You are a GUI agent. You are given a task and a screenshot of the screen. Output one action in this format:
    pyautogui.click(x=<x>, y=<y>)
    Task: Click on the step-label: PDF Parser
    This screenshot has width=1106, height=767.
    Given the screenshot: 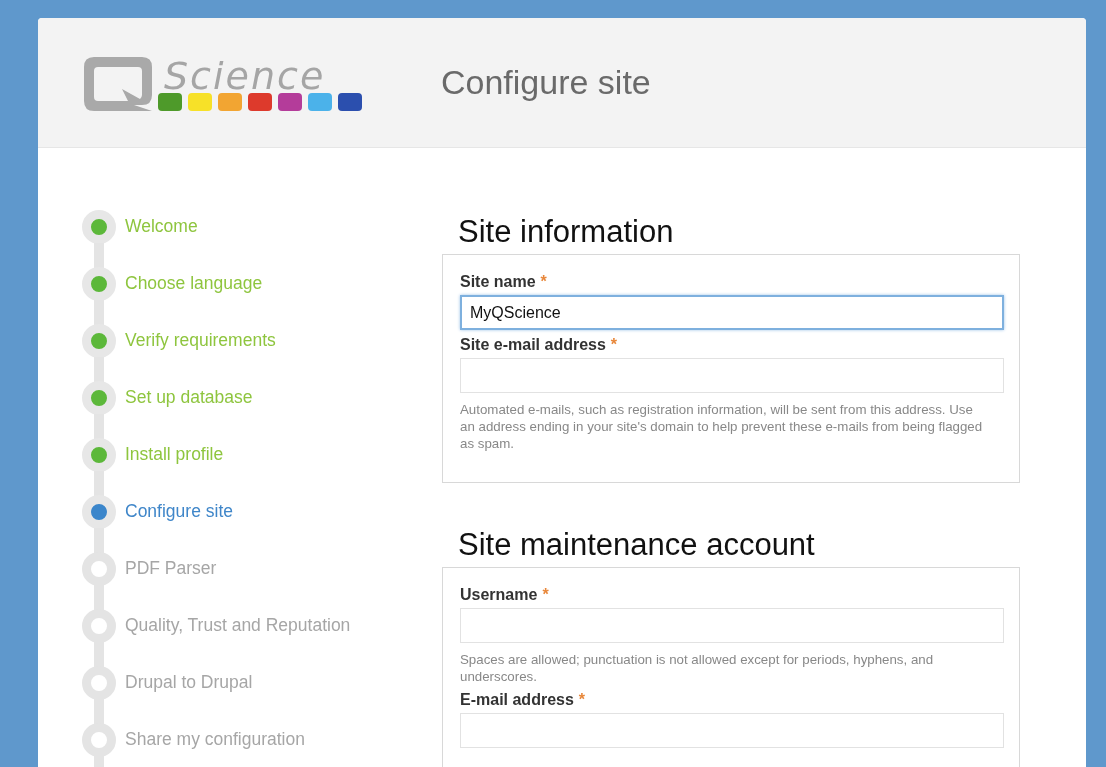 What is the action you would take?
    pyautogui.click(x=171, y=568)
    